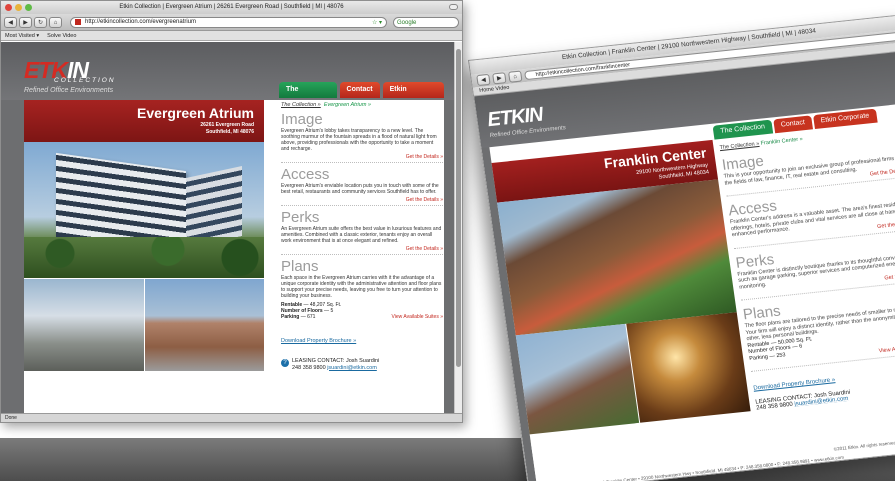  I want to click on breadcrumb: The Collection » Evergreen Atrium », so click(362, 105).